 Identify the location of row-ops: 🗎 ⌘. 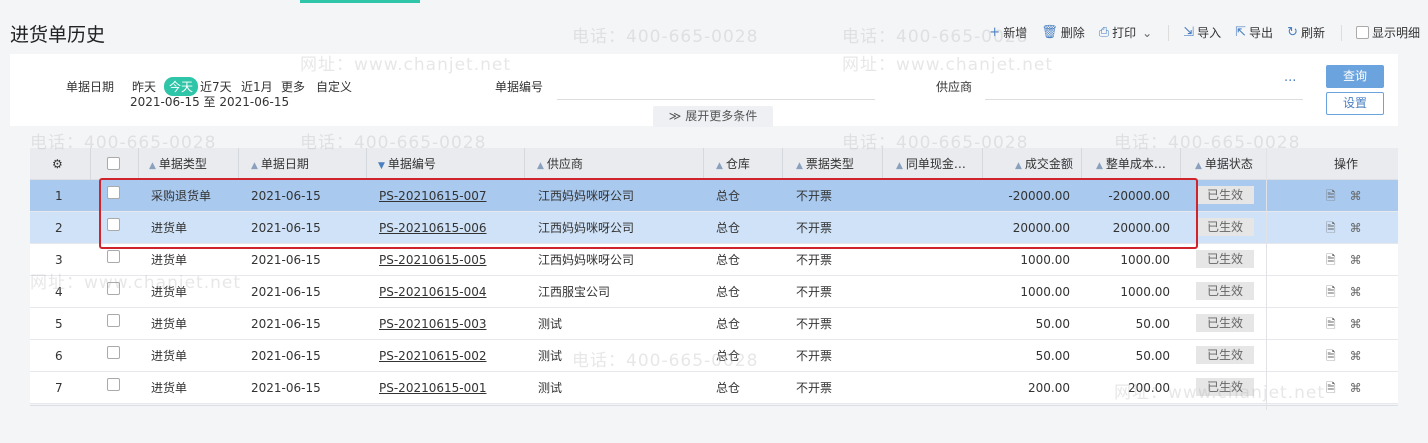
(1351, 196).